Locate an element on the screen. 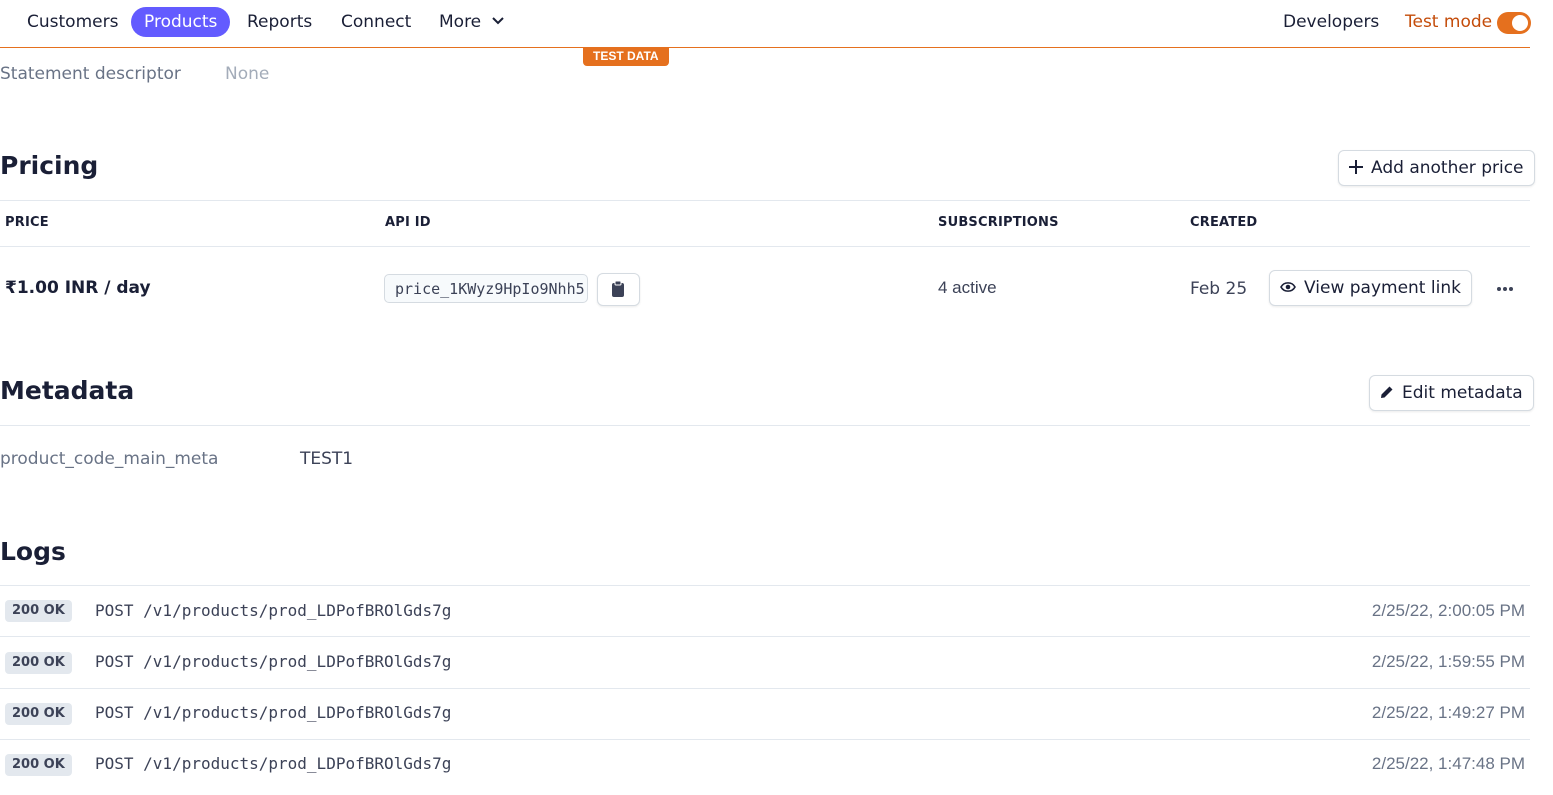 The height and width of the screenshot is (795, 1553). subscriptions-count: 4 active is located at coordinates (967, 287).